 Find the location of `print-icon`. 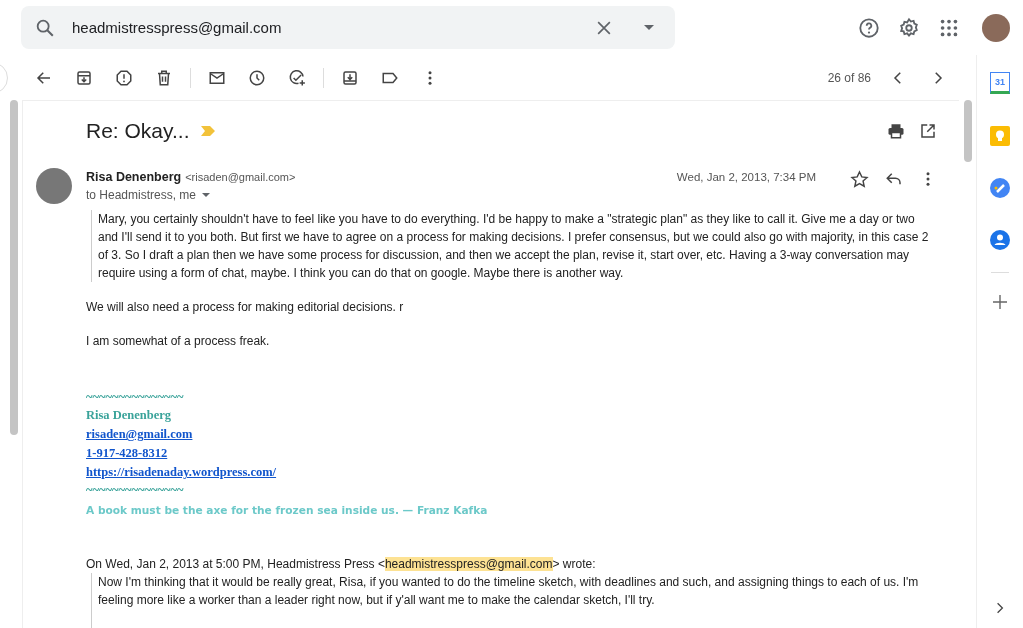

print-icon is located at coordinates (896, 131).